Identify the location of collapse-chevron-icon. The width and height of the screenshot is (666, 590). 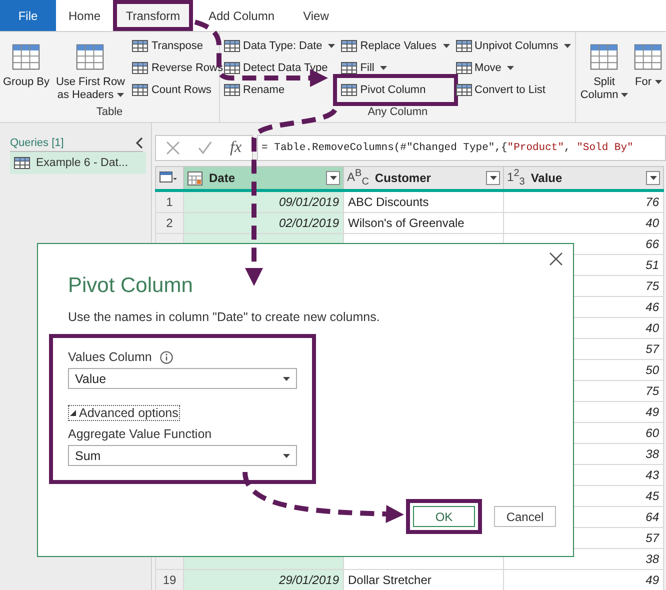
(139, 143).